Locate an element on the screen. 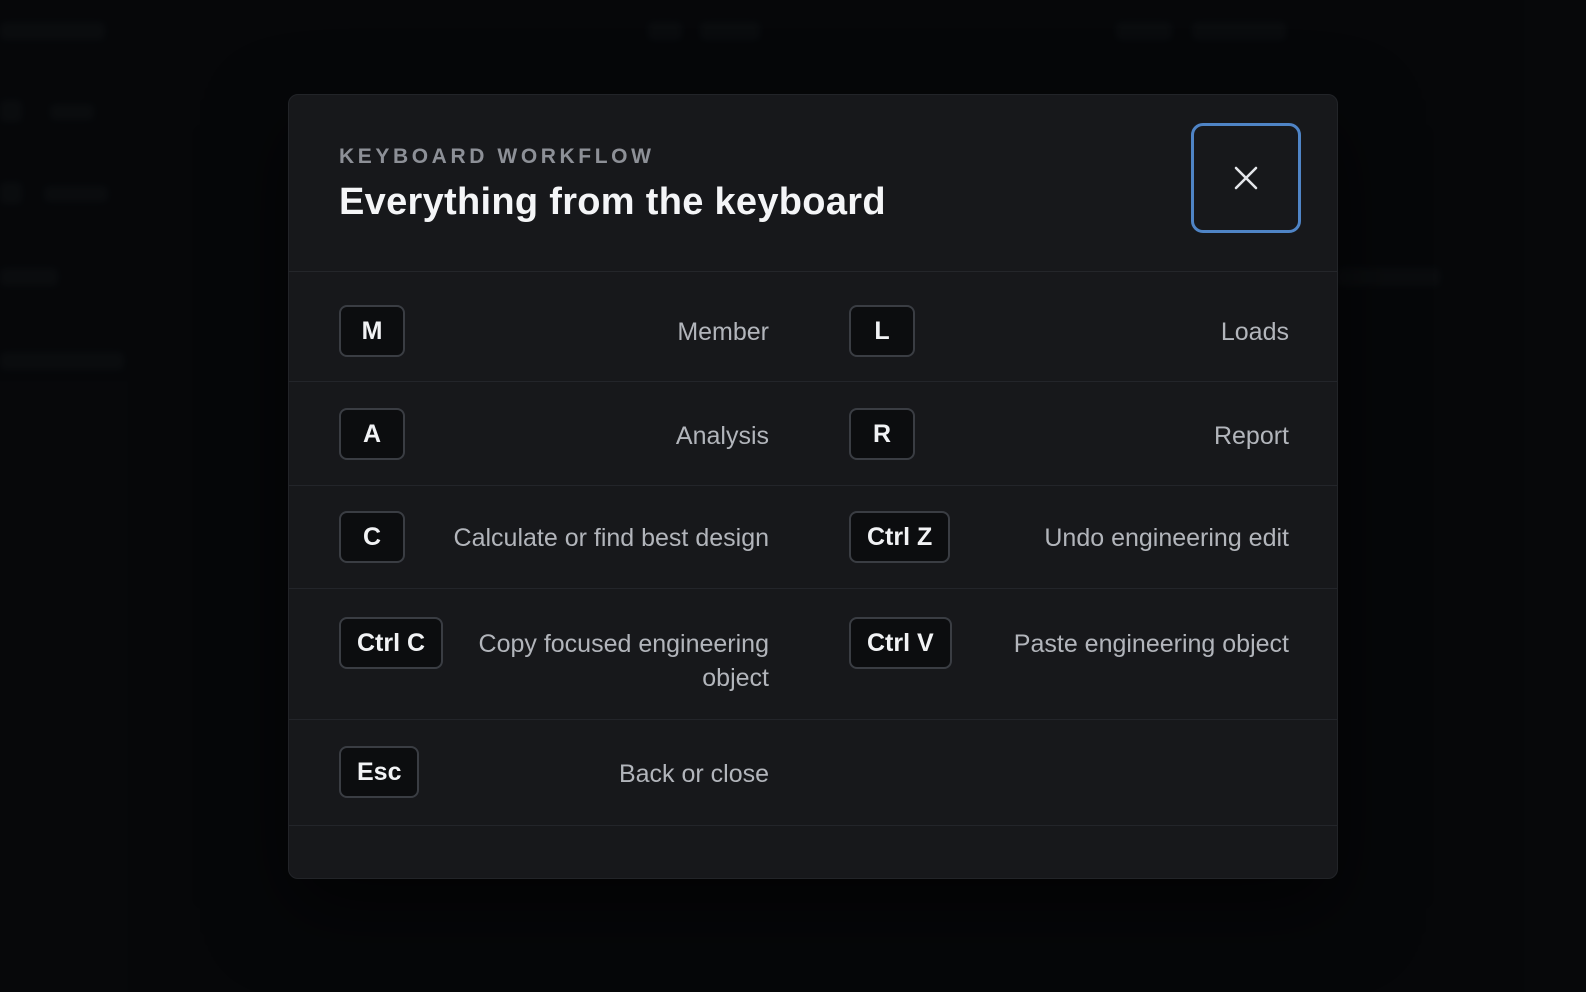 This screenshot has width=1586, height=992. shortcut-calculate: C Calculate or find best design is located at coordinates (554, 537).